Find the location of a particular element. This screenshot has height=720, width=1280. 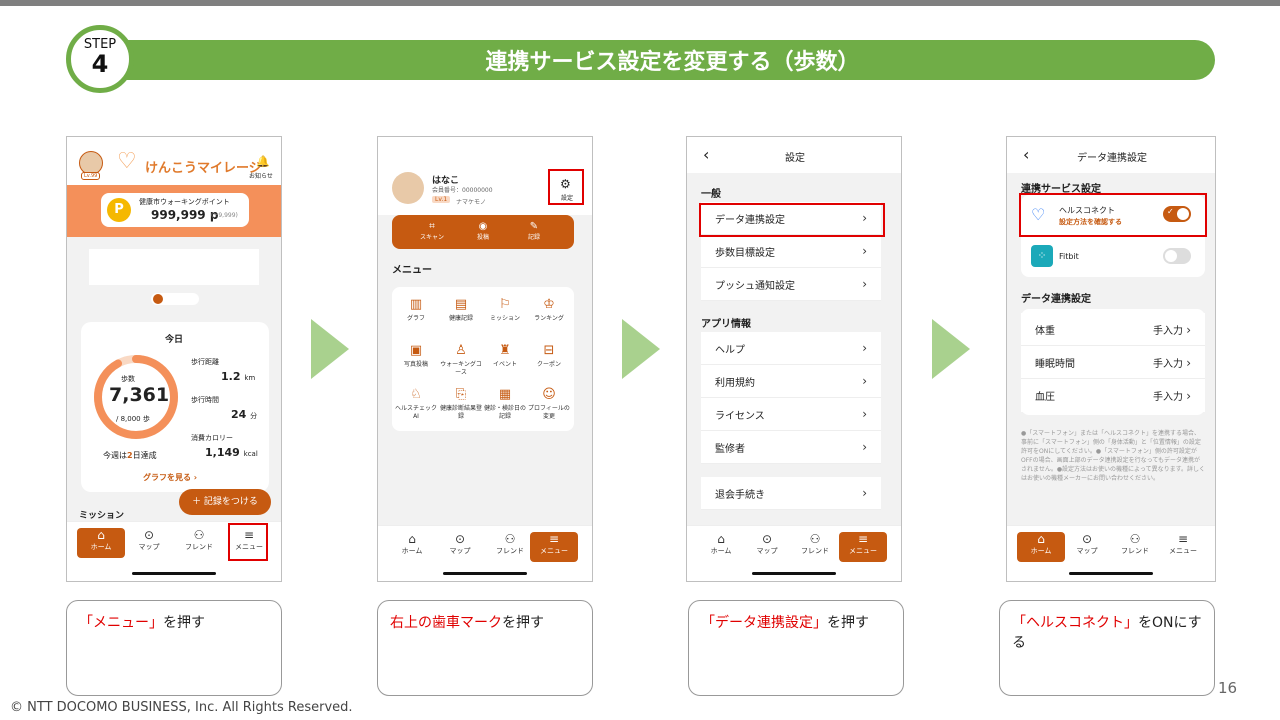

distance-value: 1.2 km is located at coordinates (238, 376).